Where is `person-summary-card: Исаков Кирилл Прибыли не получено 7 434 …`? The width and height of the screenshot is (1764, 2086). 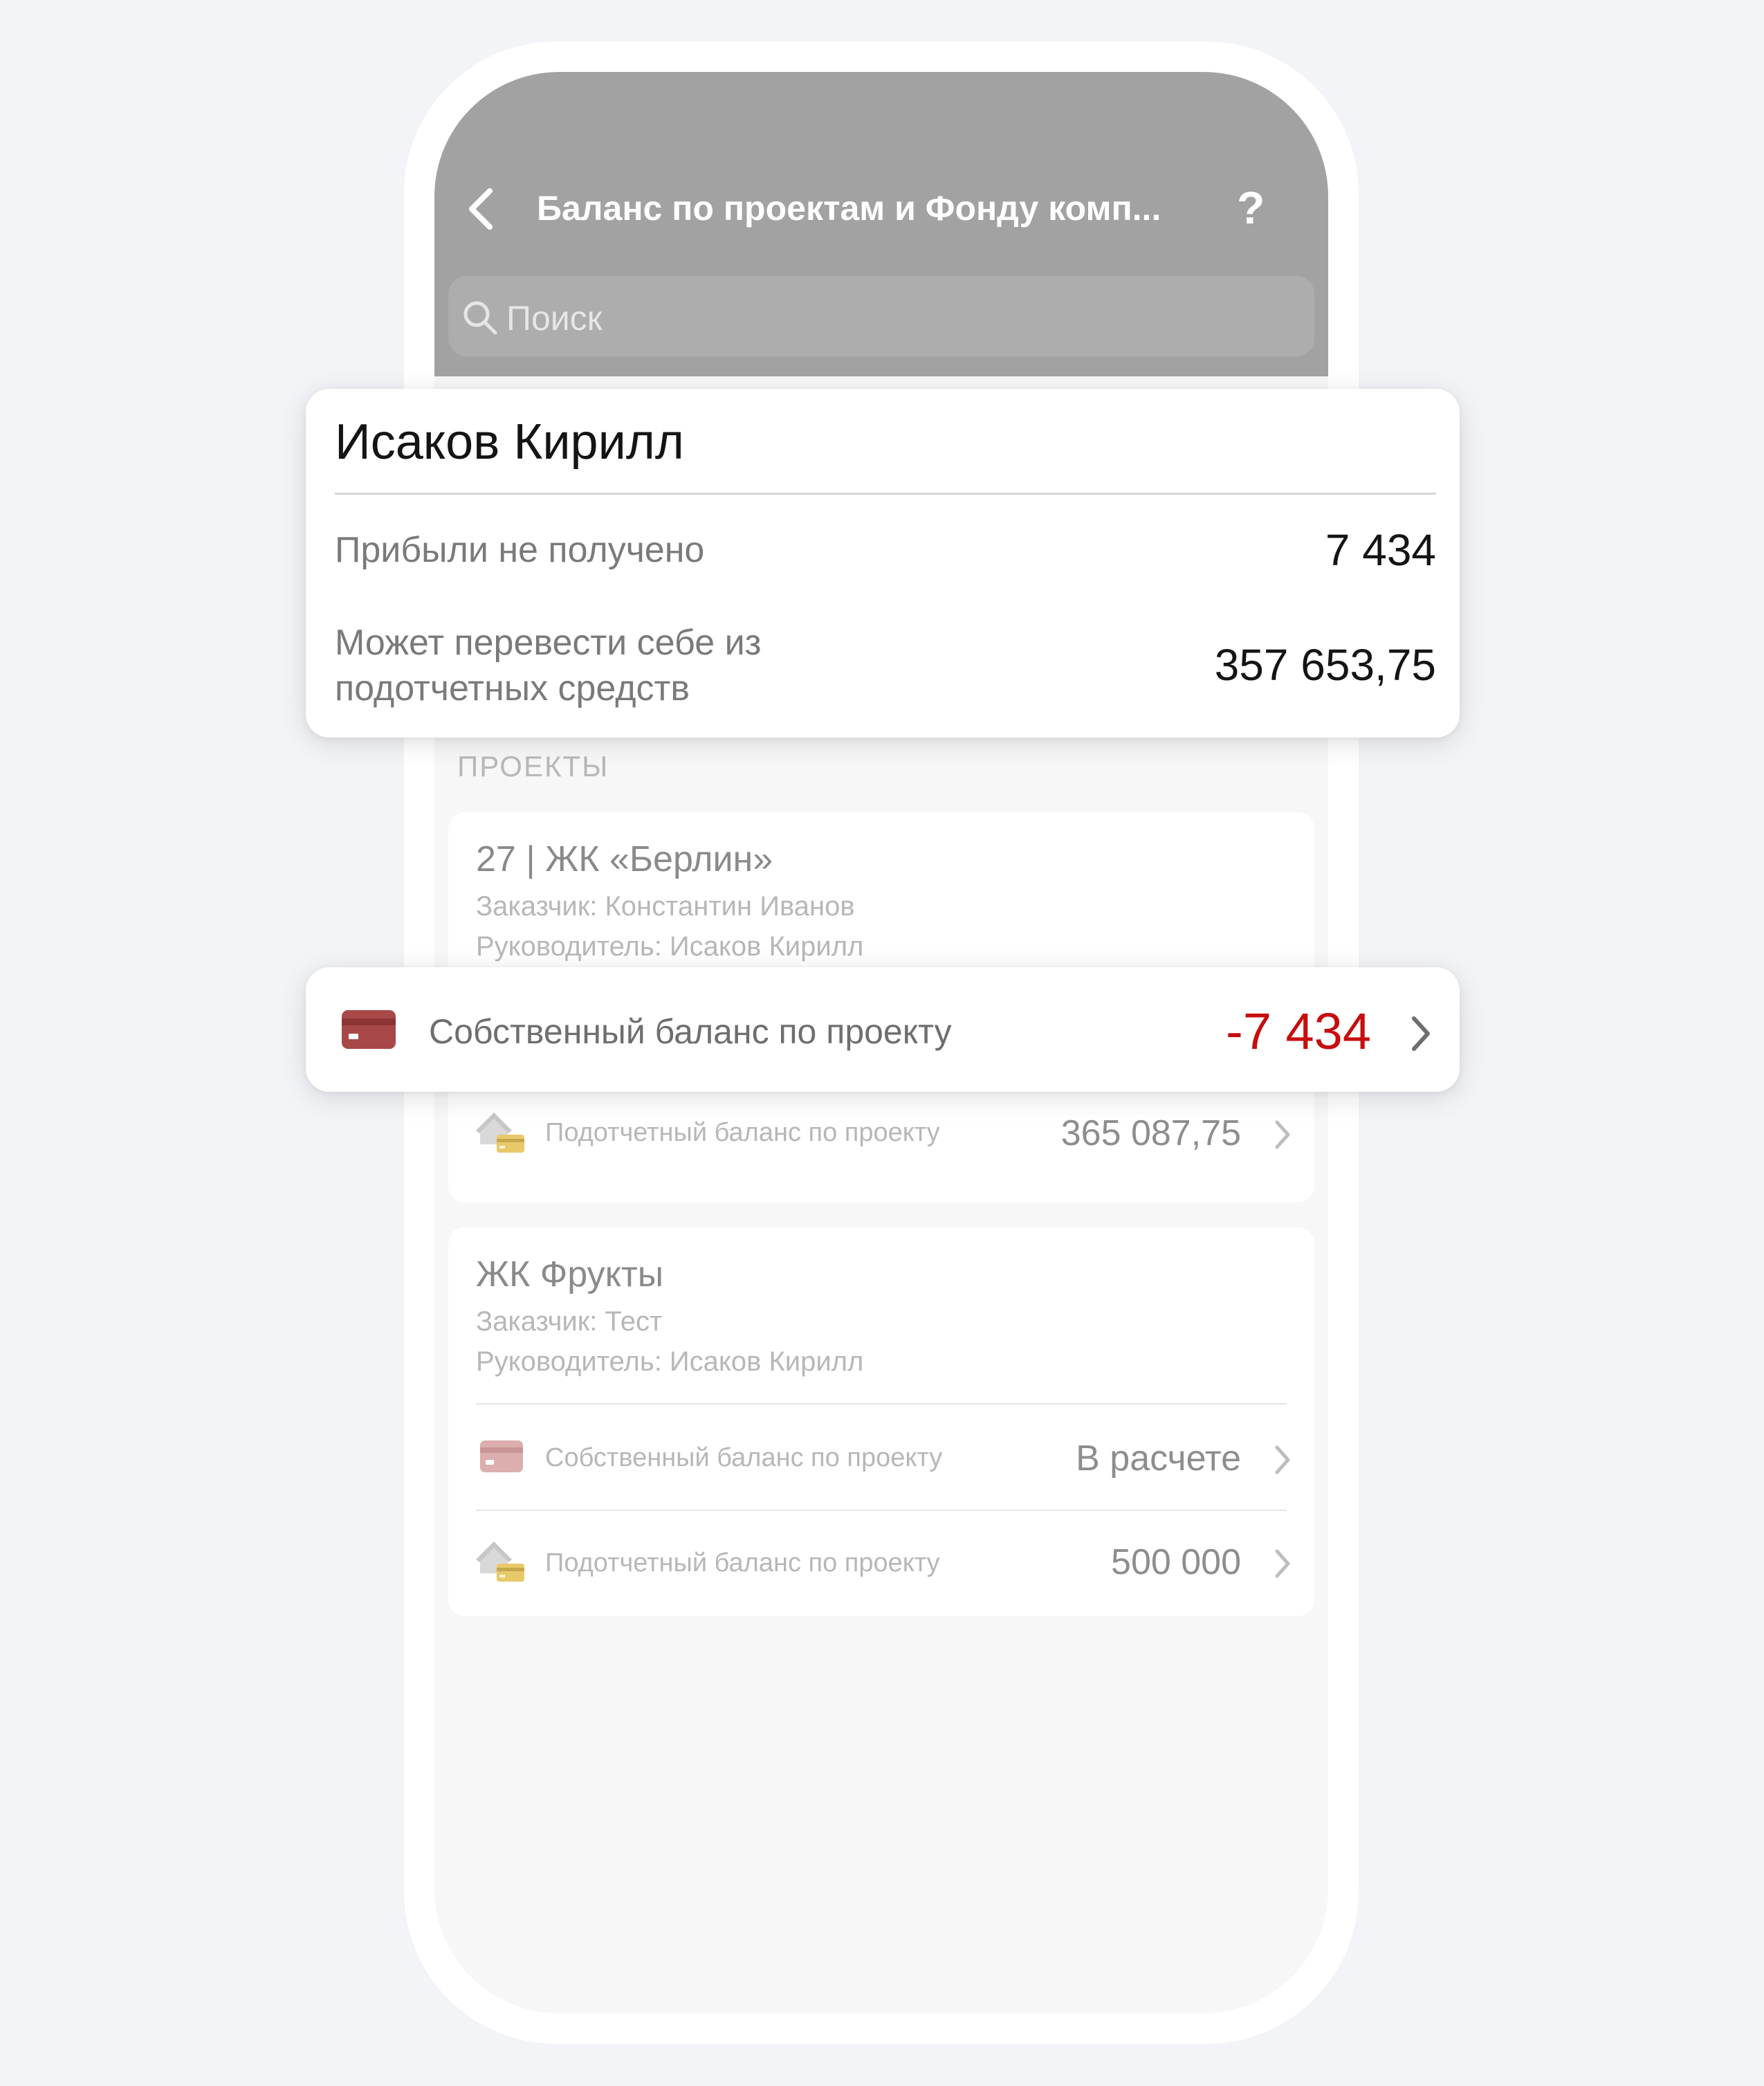 person-summary-card: Исаков Кирилл Прибыли не получено 7 434 … is located at coordinates (883, 563).